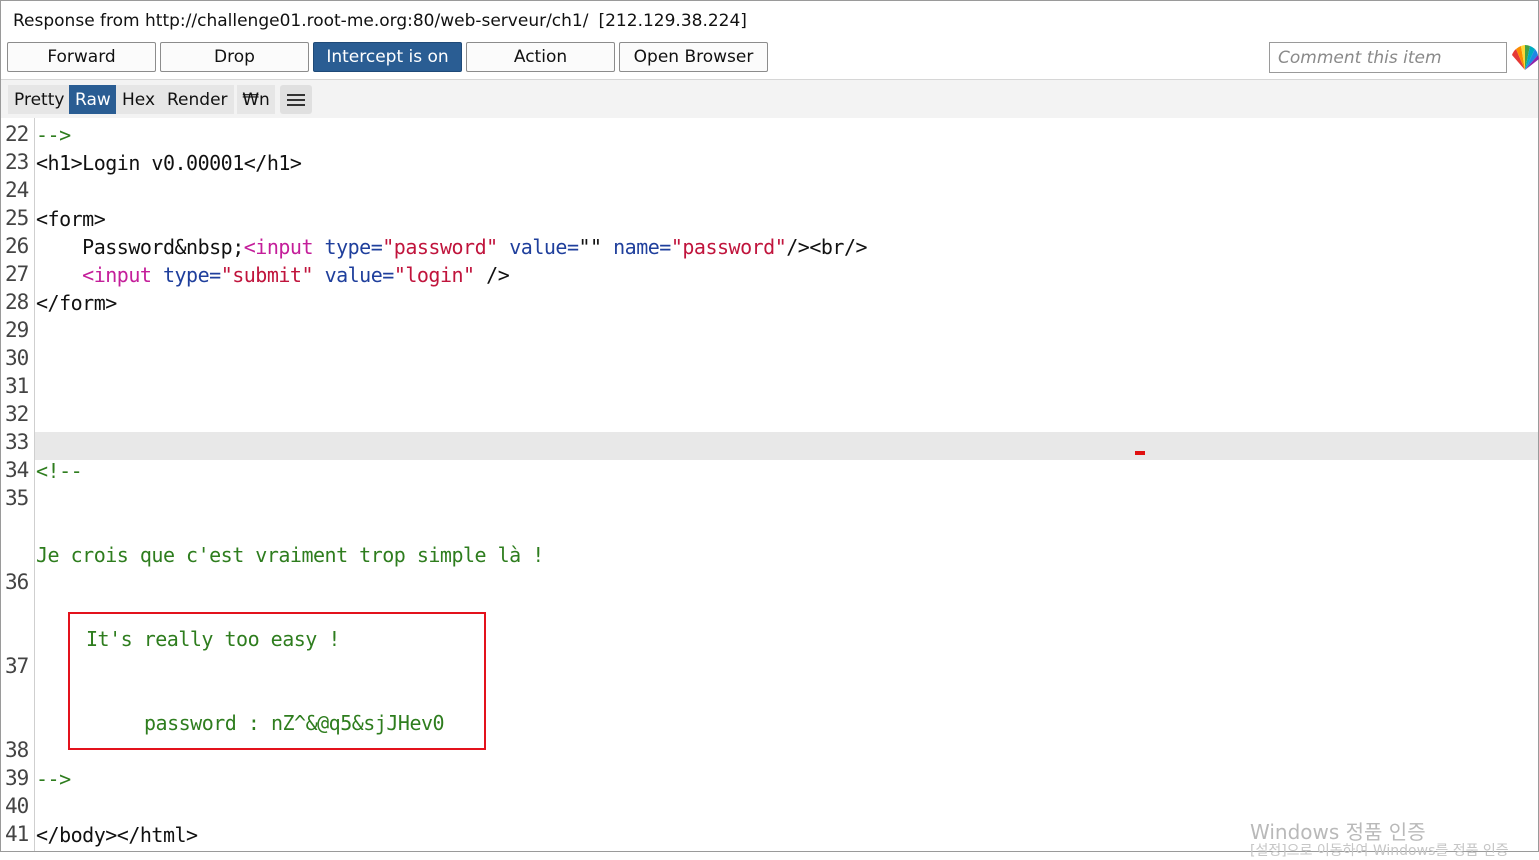 The image size is (1539, 860). I want to click on current-line-highlight, so click(786, 446).